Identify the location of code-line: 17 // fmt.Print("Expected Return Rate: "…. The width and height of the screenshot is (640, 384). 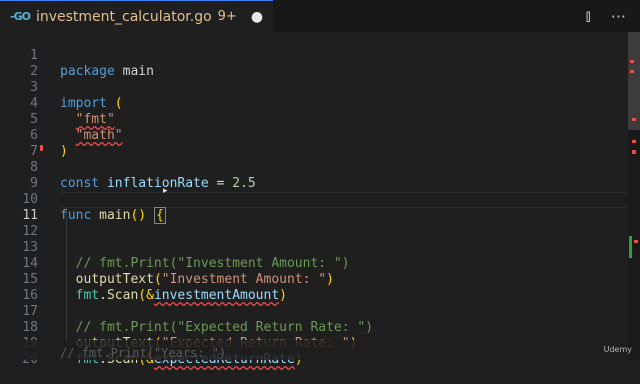
(314, 311).